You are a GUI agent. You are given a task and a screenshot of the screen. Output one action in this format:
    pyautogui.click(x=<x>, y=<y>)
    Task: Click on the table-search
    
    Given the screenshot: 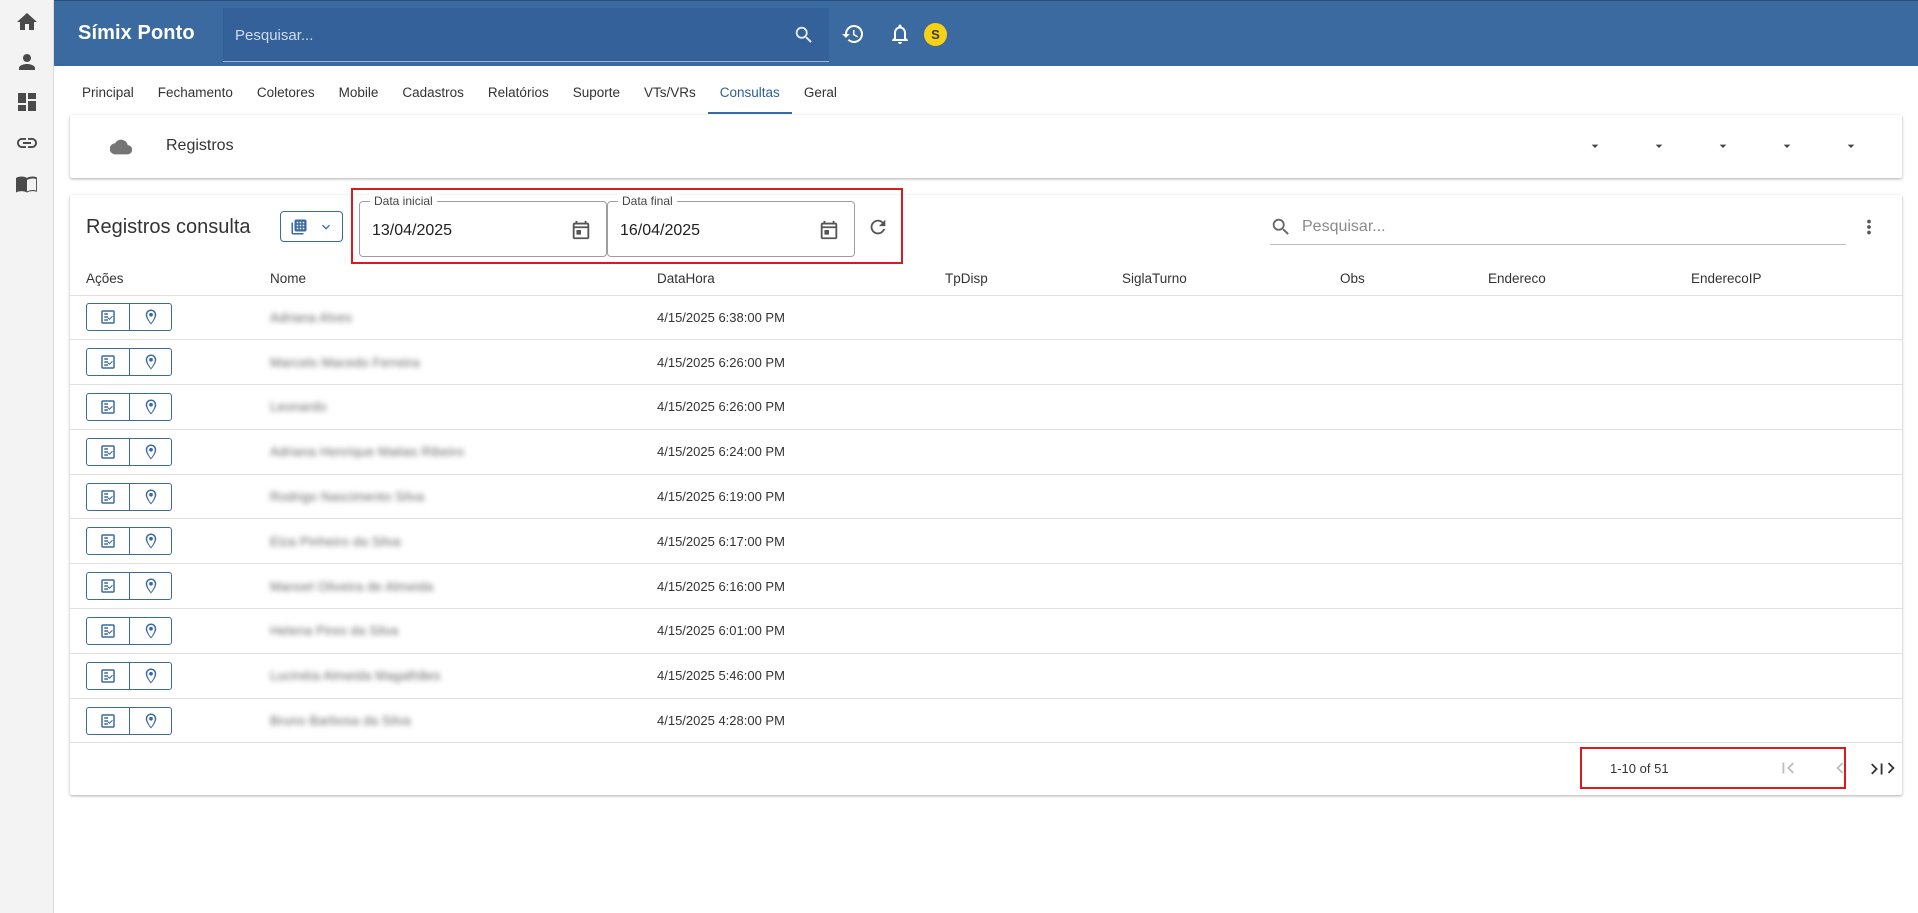 What is the action you would take?
    pyautogui.click(x=1558, y=227)
    